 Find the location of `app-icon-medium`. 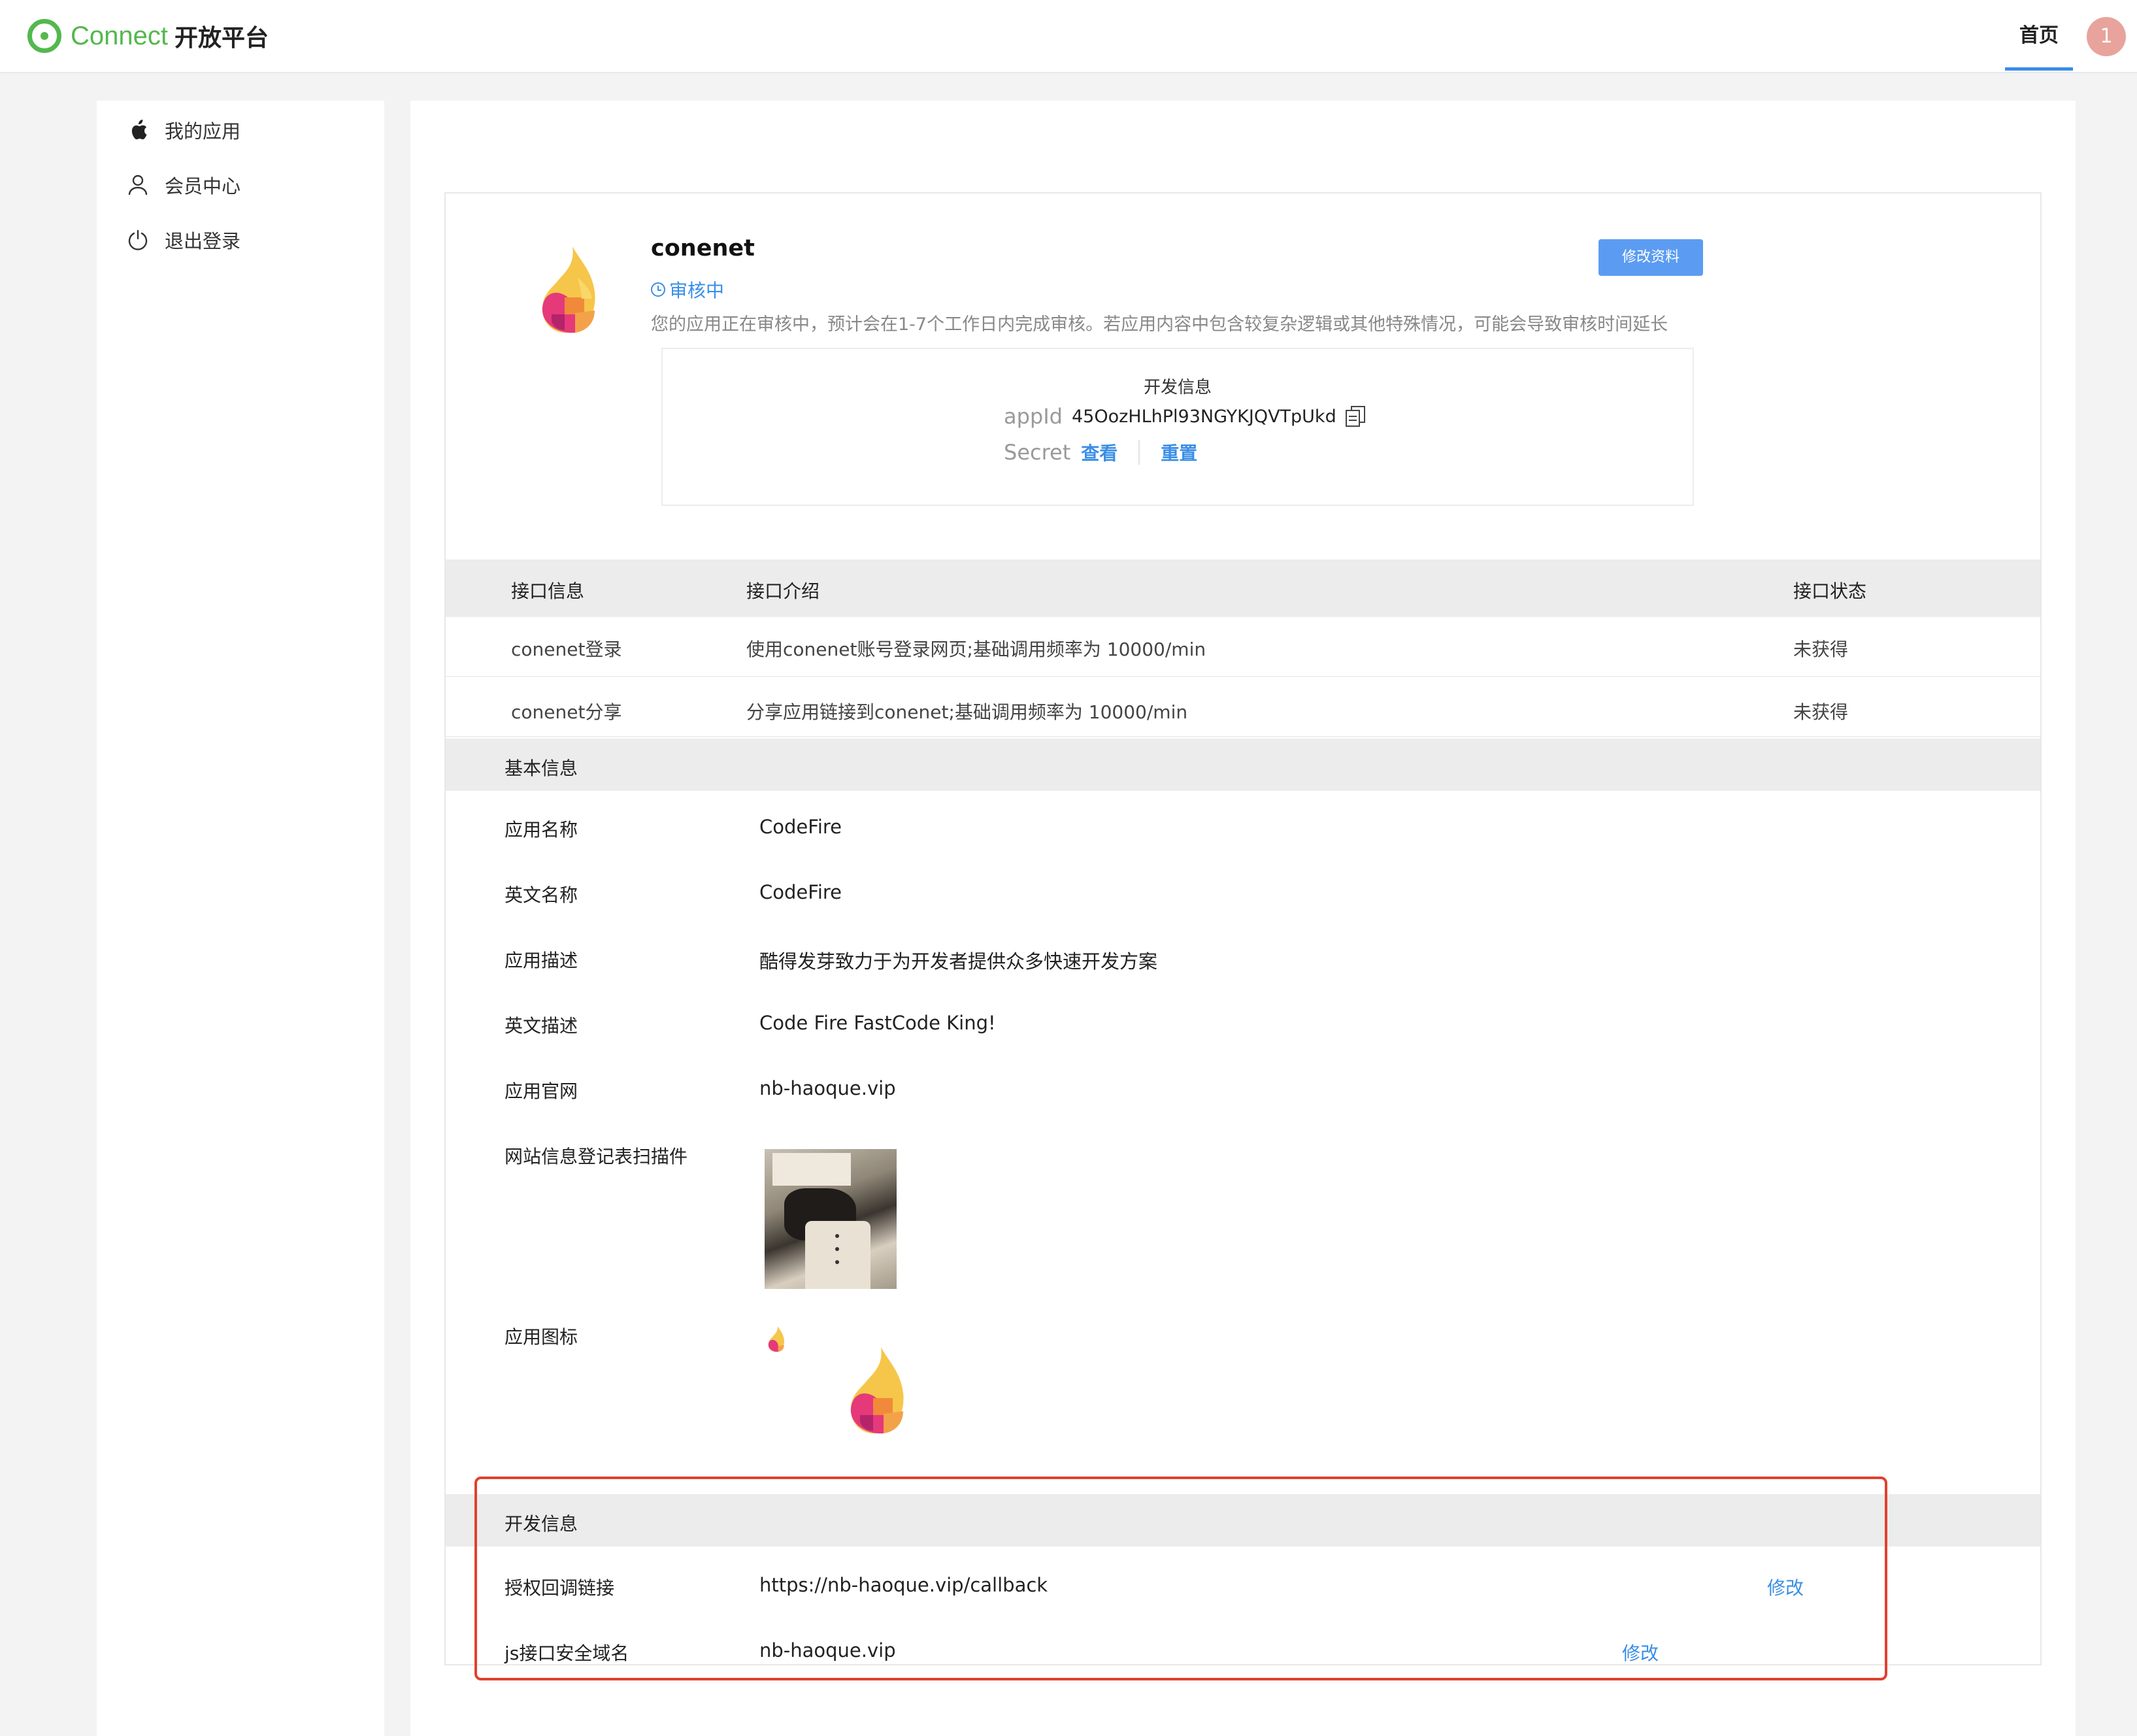

app-icon-medium is located at coordinates (877, 1390).